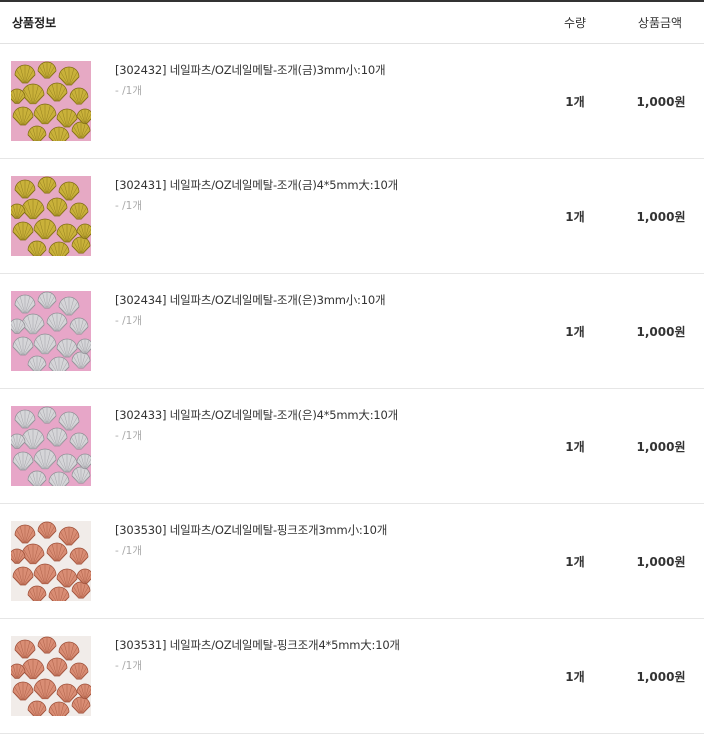 Image resolution: width=704 pixels, height=738 pixels. What do you see at coordinates (34, 23) in the screenshot?
I see `header-product-info: 상품정보` at bounding box center [34, 23].